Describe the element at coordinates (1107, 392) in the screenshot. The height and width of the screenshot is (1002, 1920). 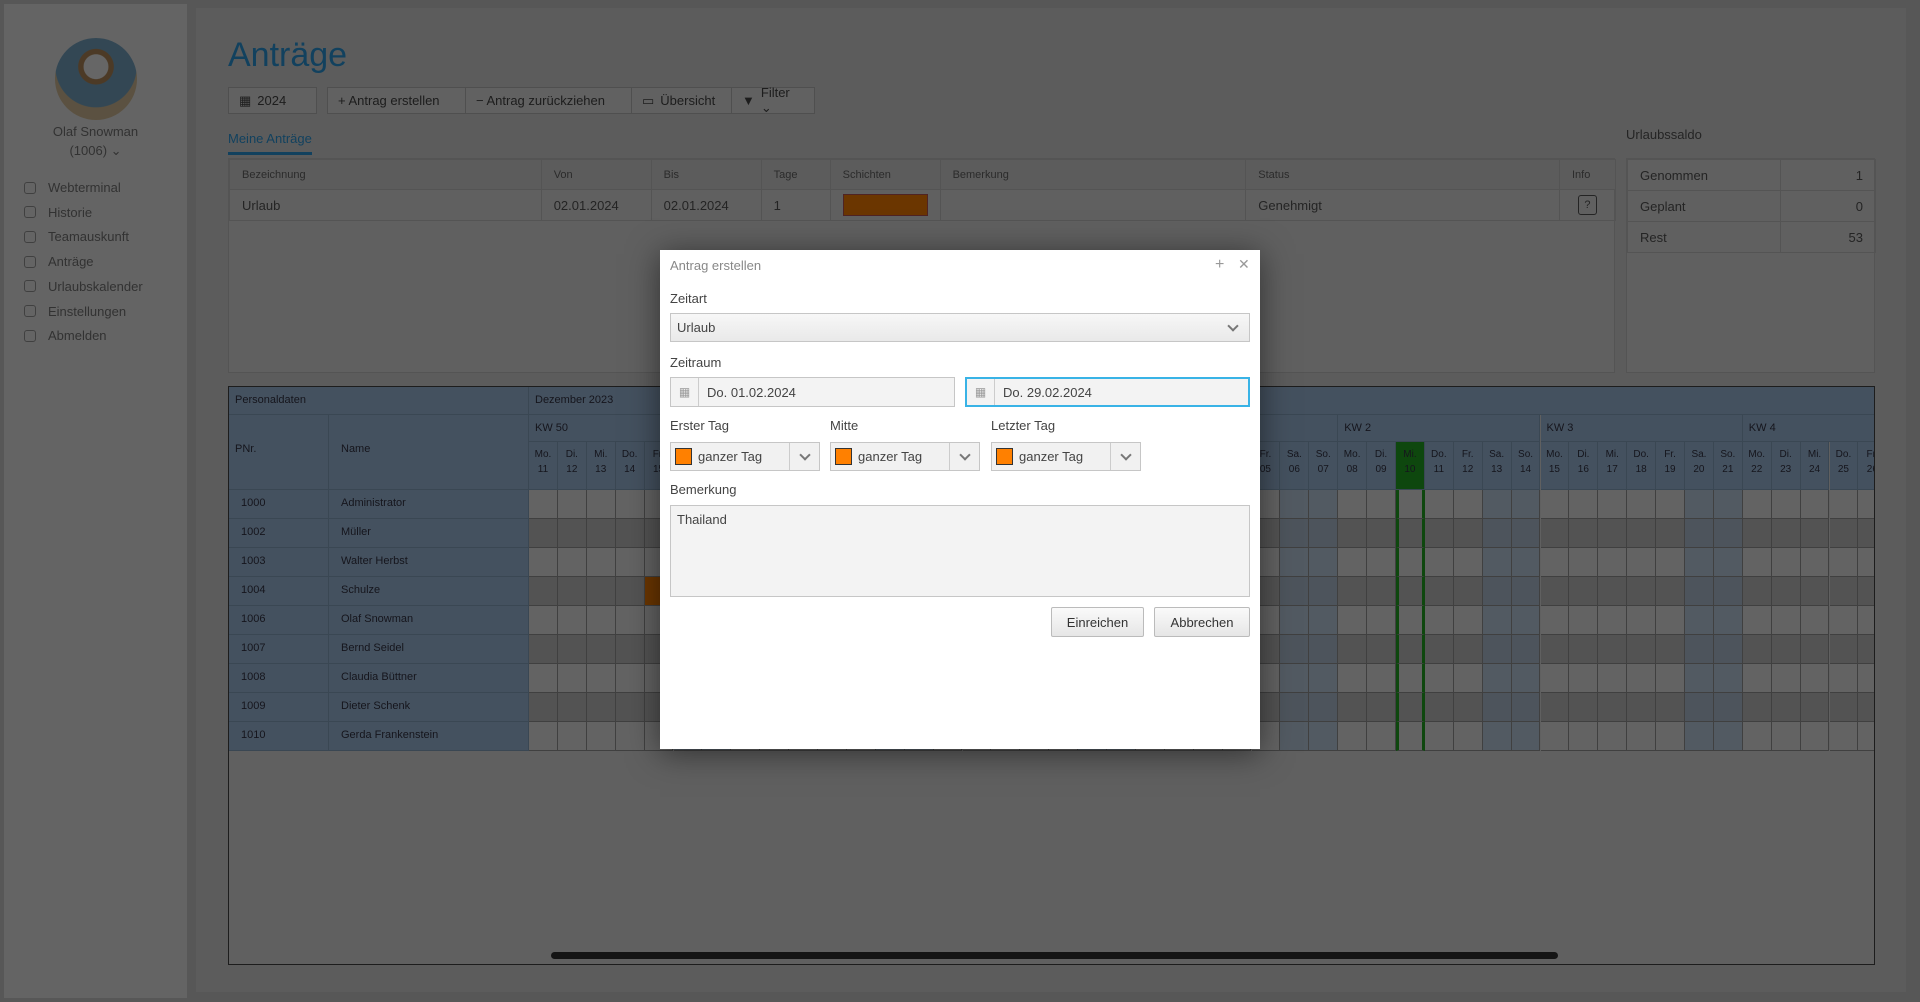
I see `date-to-input: ▦ Do. 29.02.2024` at that location.